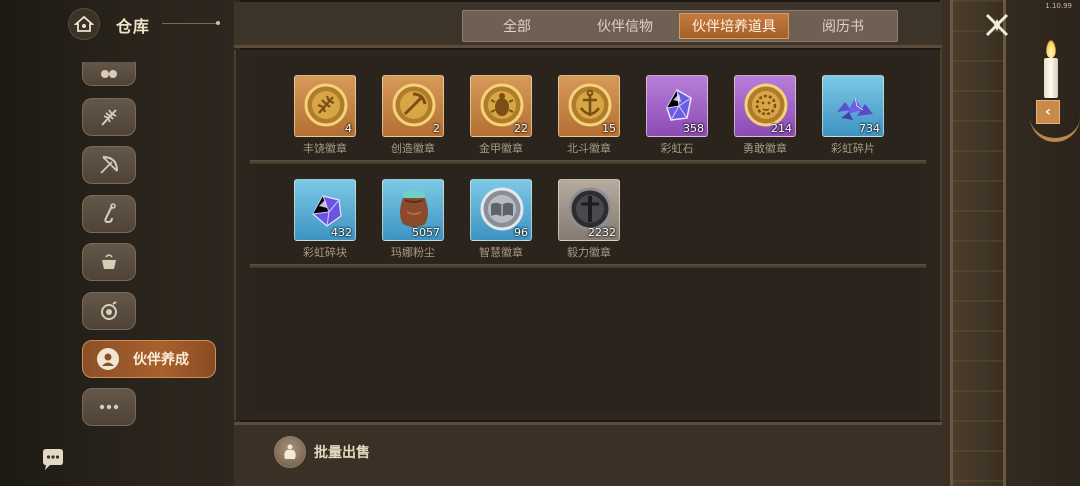 This screenshot has width=1080, height=486. Describe the element at coordinates (589, 148) in the screenshot. I see `item-name: 北斗徽章` at that location.